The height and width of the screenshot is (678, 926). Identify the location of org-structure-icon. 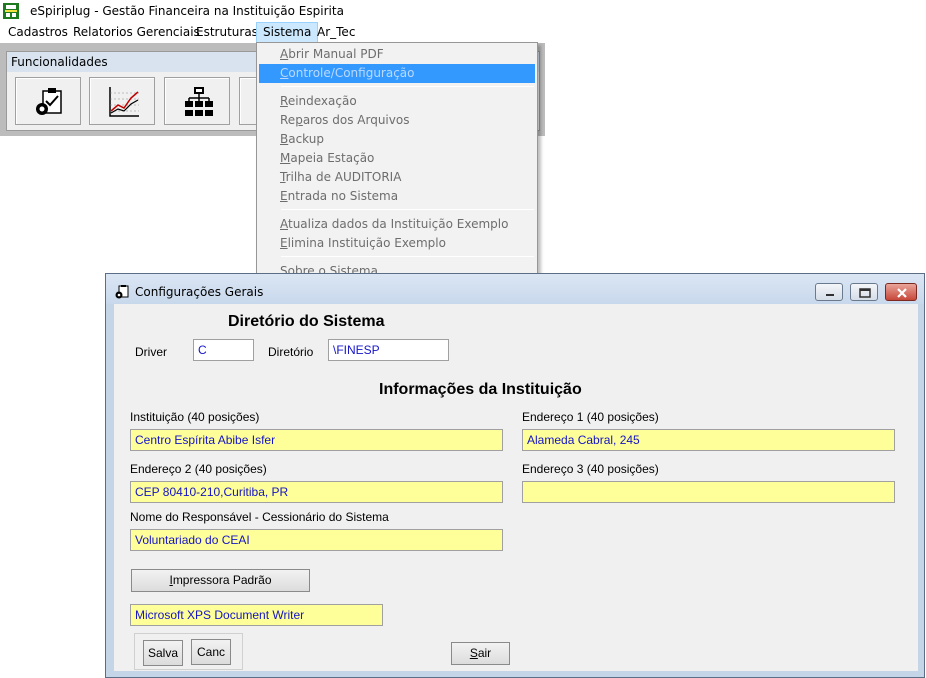
(199, 101).